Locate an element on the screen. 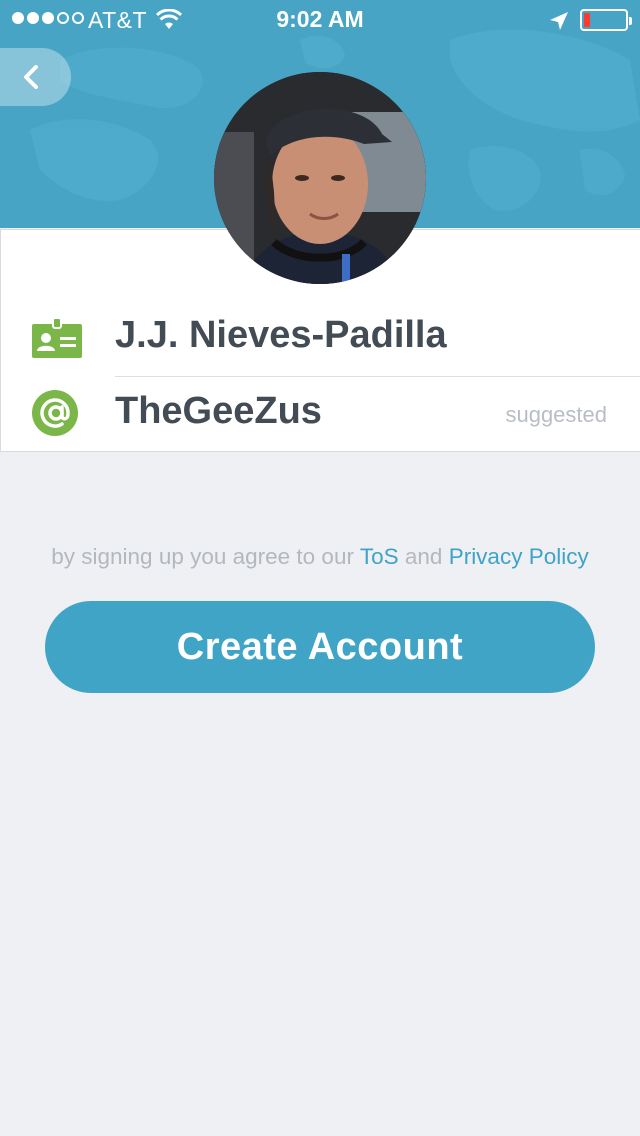 This screenshot has width=640, height=1136. status-bar: AT&T 9:02 AM is located at coordinates (320, 20).